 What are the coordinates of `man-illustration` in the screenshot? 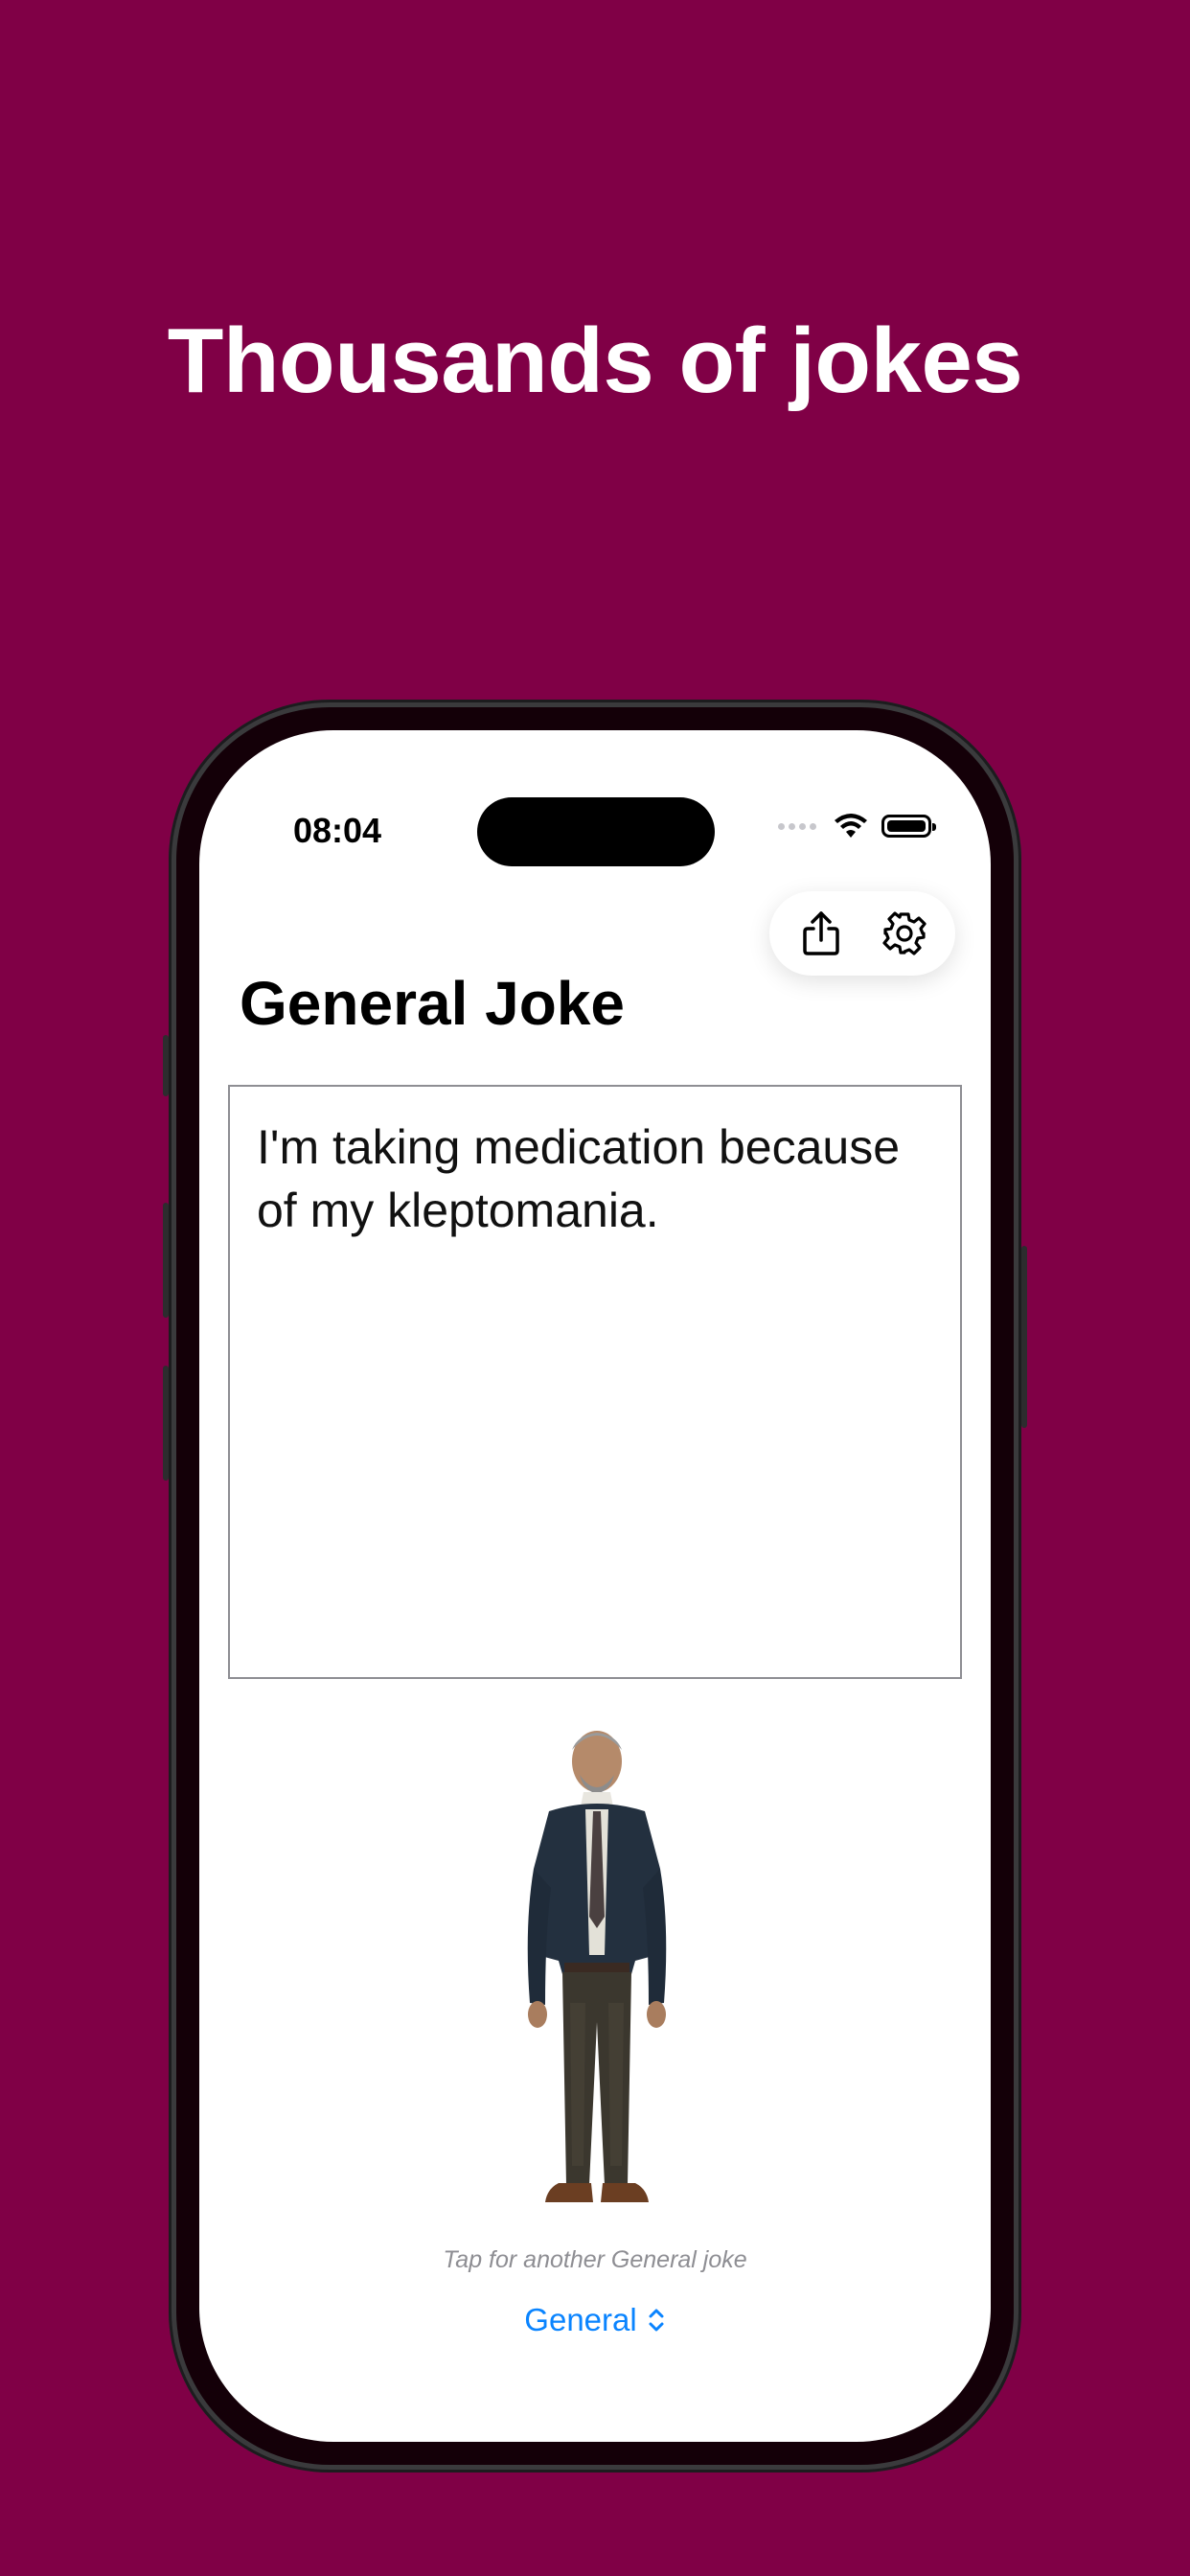 It's located at (597, 1974).